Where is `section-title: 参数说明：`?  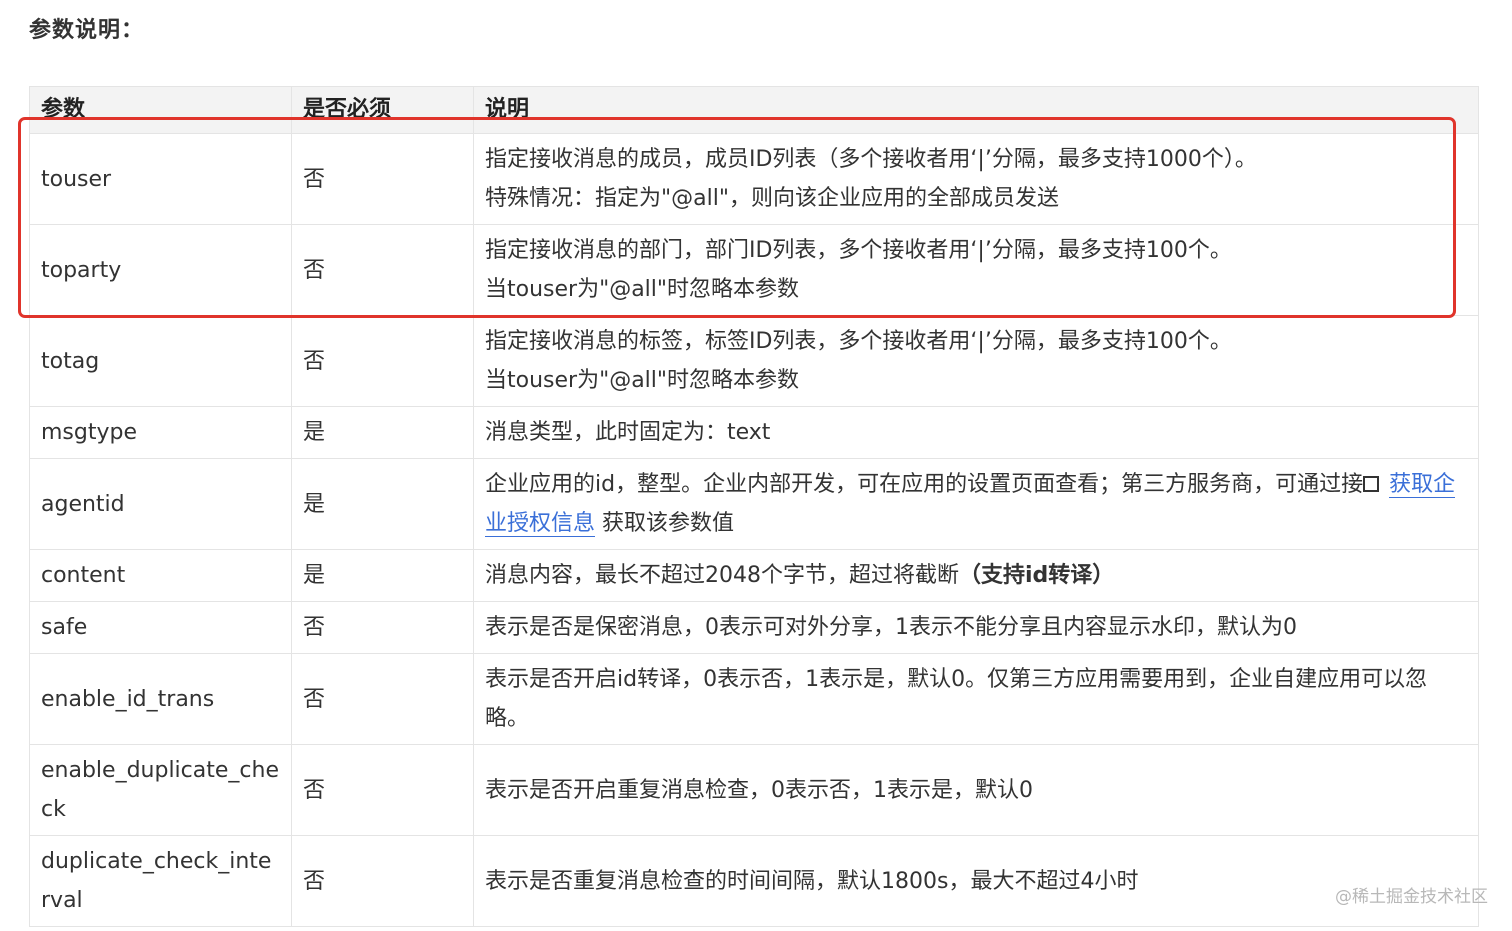 section-title: 参数说明： is located at coordinates (87, 30).